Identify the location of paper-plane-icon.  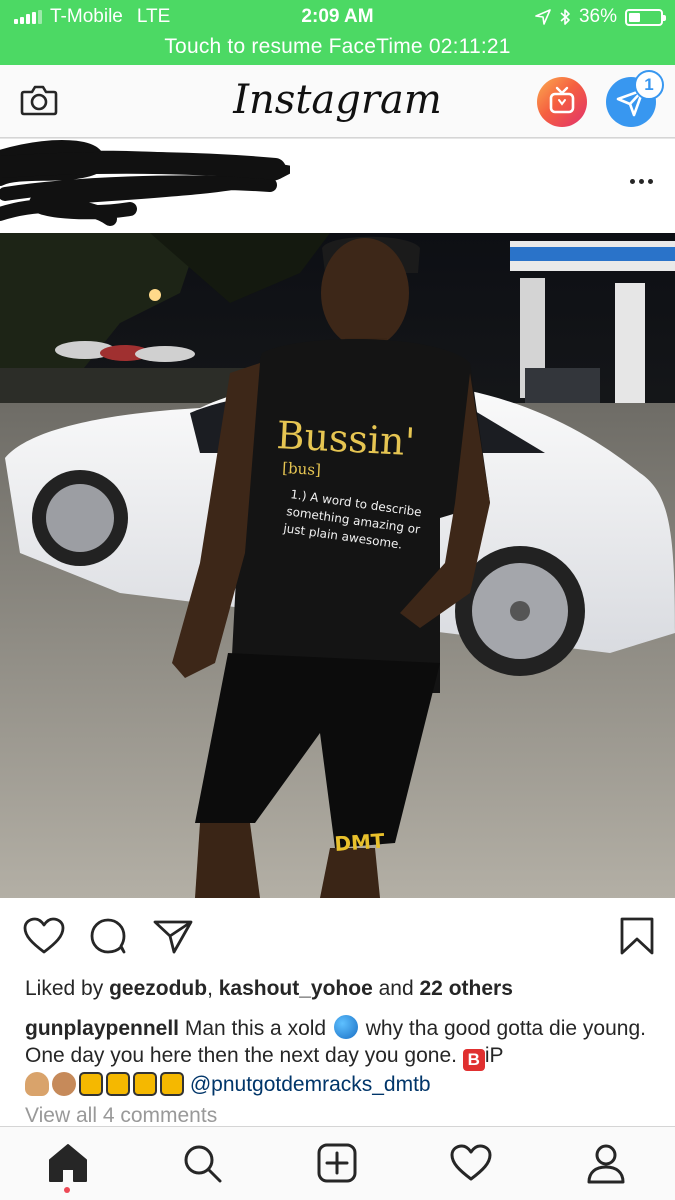
(173, 937).